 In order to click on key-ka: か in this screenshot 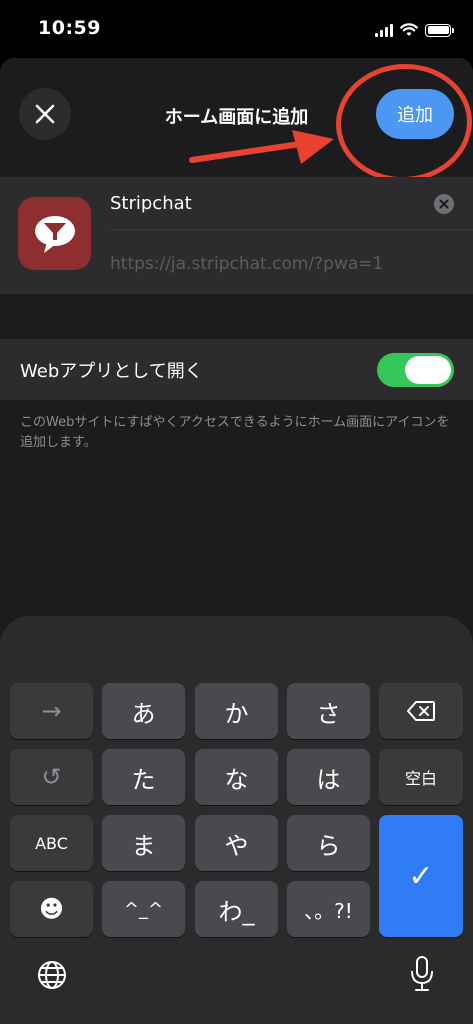, I will do `click(236, 711)`.